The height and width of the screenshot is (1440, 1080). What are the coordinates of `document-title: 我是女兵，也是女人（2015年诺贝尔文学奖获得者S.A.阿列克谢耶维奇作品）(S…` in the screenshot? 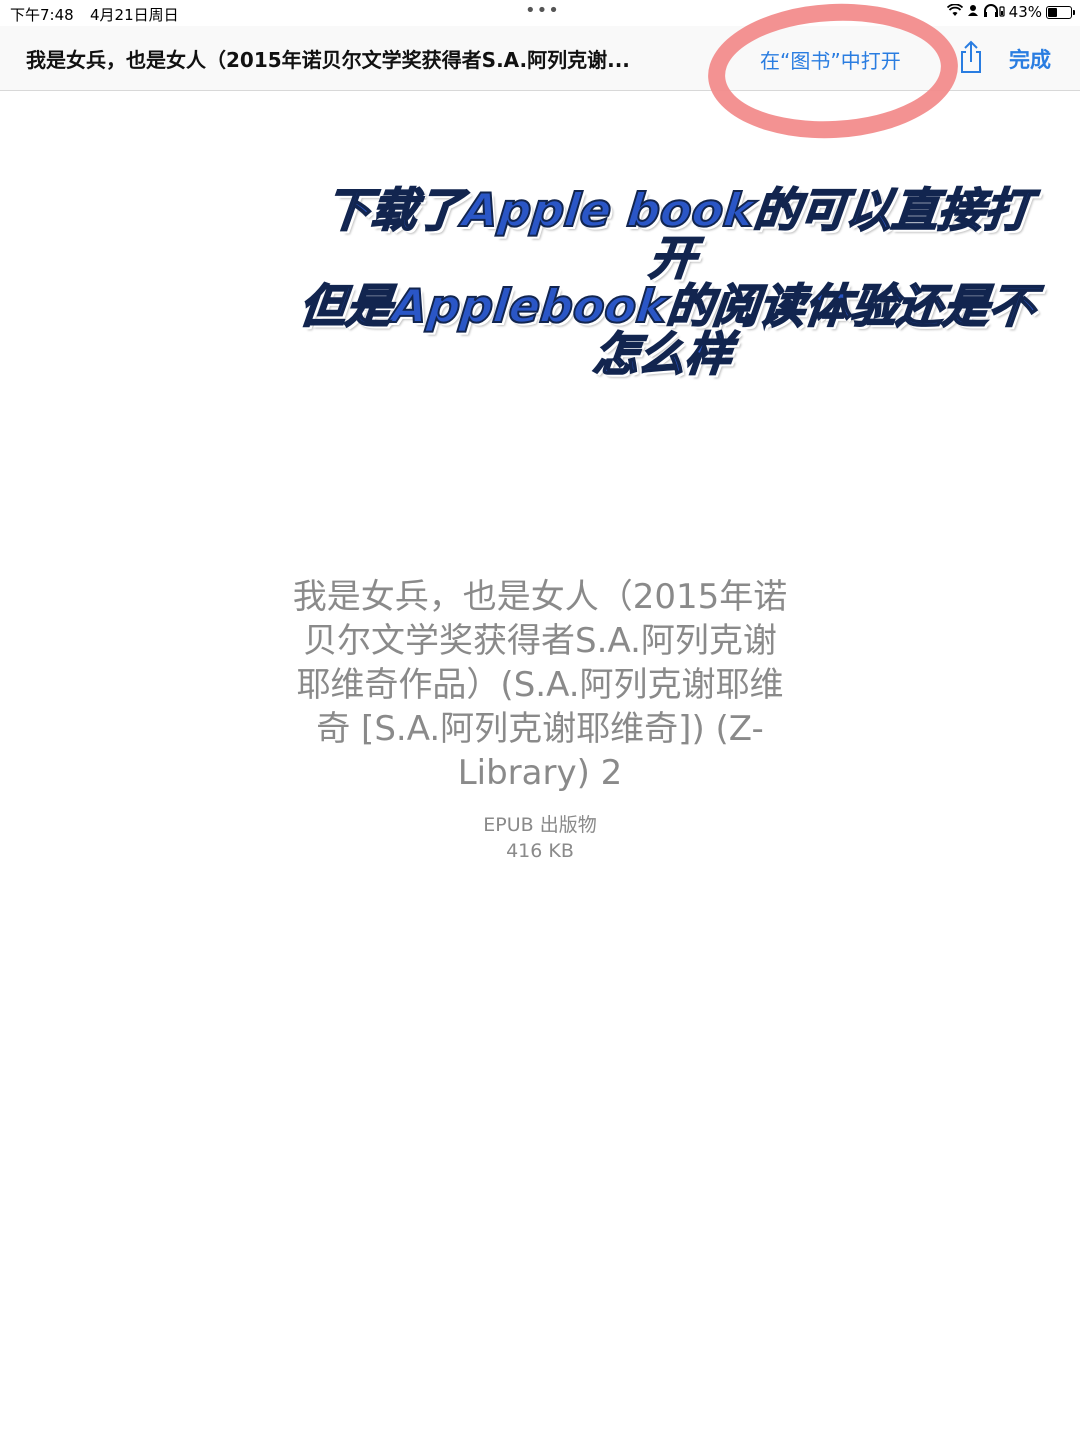 It's located at (540, 685).